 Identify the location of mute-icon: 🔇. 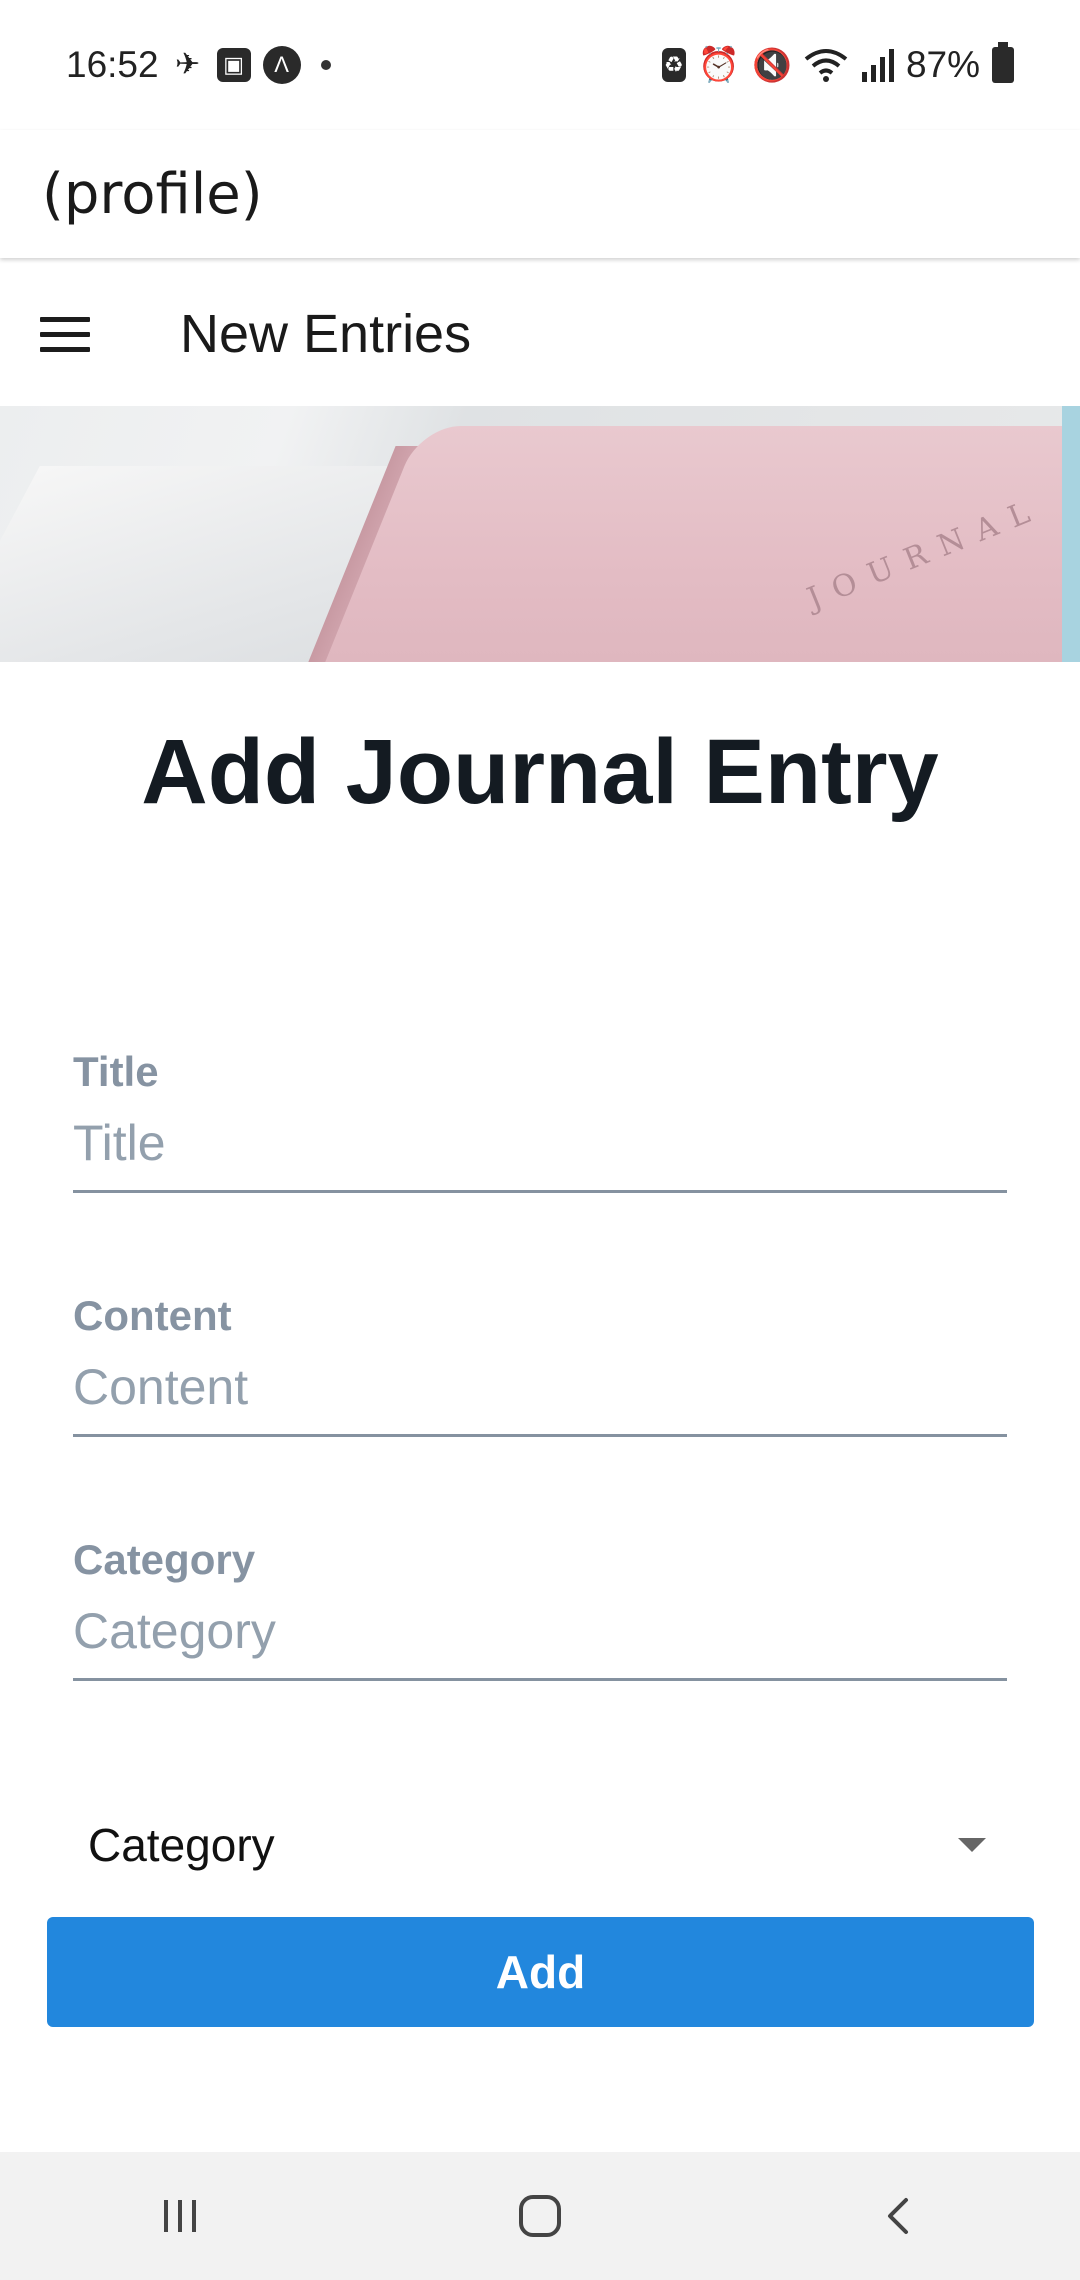
(772, 65).